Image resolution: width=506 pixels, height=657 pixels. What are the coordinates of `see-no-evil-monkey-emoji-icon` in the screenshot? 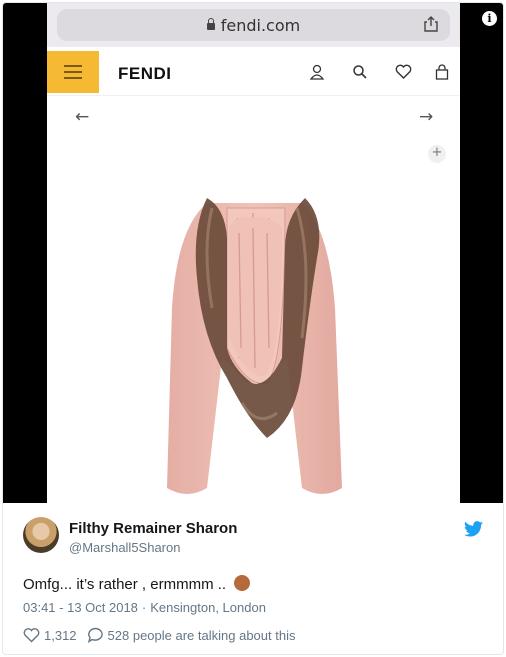 It's located at (242, 583).